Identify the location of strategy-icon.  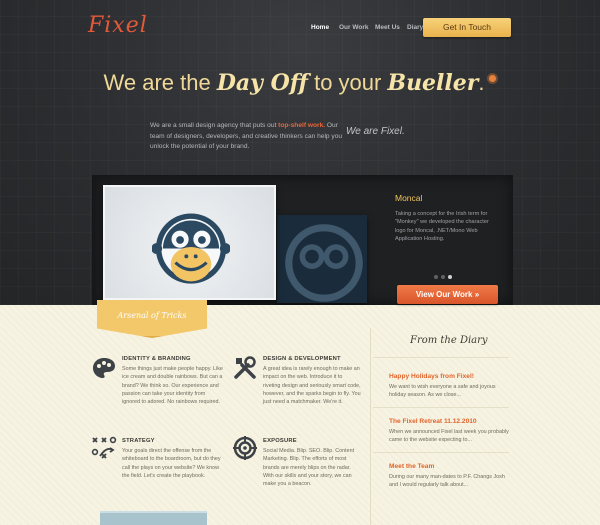
(104, 447).